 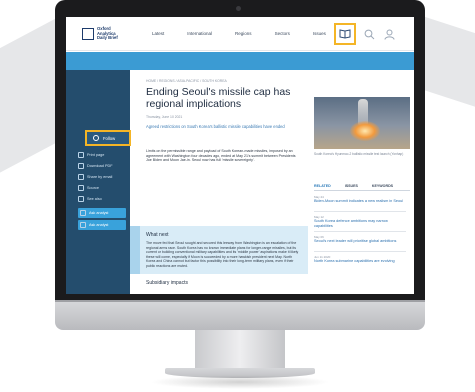 I want to click on tab-issues: ISSUES, so click(x=351, y=186).